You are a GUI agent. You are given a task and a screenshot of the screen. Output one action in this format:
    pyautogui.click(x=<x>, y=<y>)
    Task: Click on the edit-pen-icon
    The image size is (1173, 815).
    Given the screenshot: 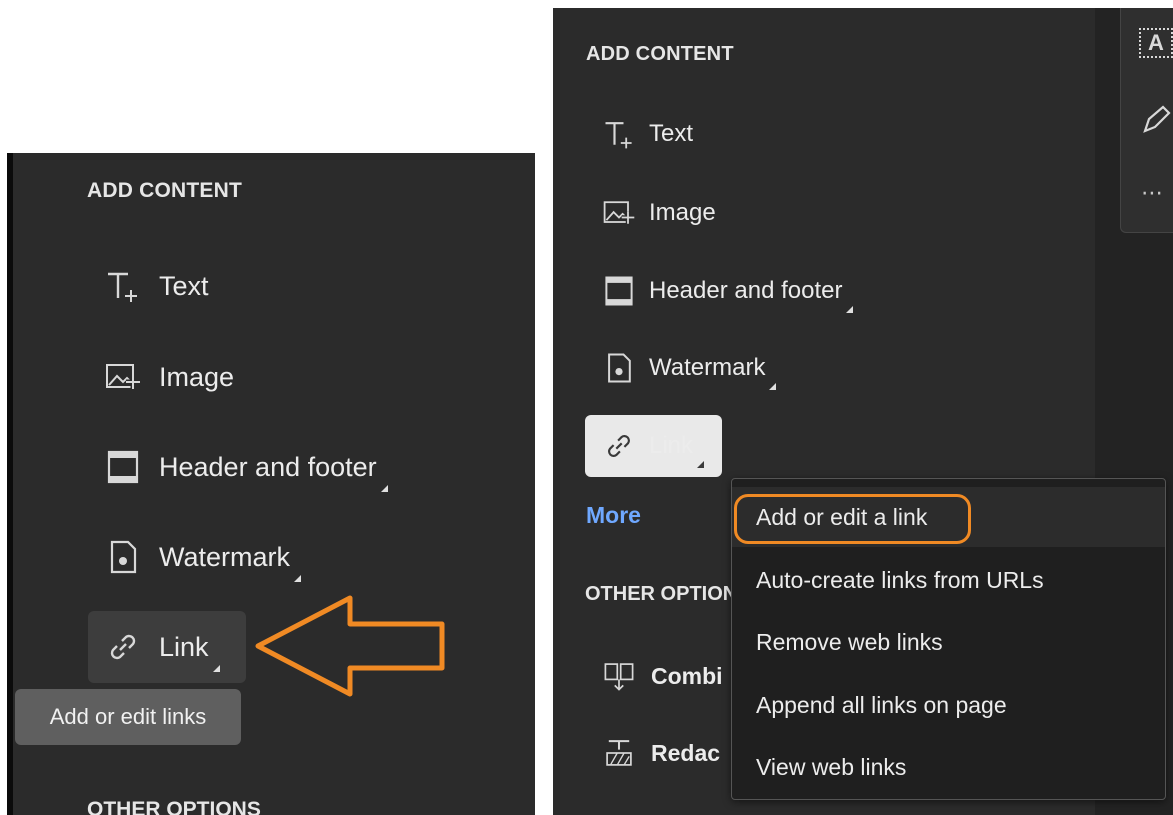 What is the action you would take?
    pyautogui.click(x=1156, y=122)
    